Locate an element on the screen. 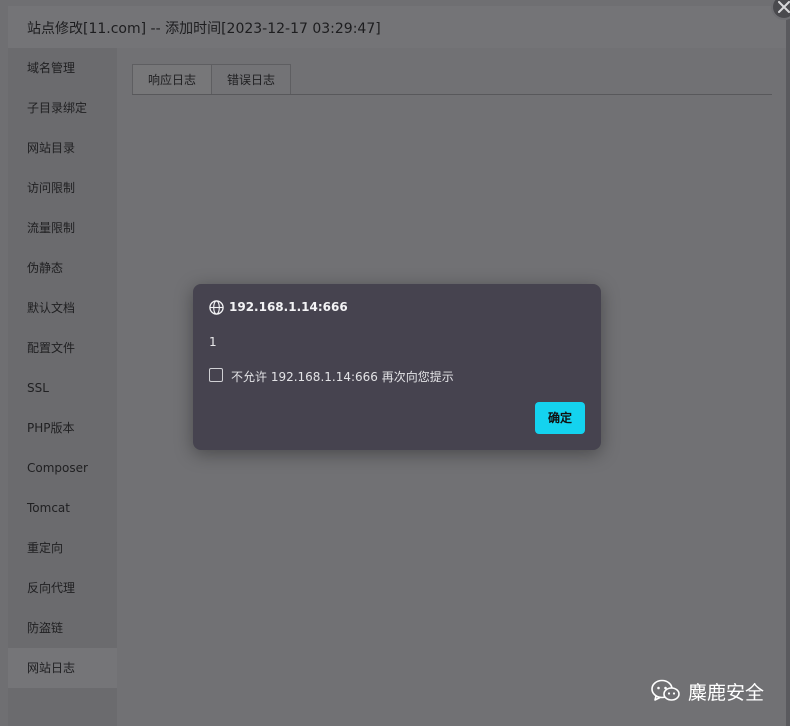 The width and height of the screenshot is (790, 726). suppress-dialogs-checkbox is located at coordinates (216, 375).